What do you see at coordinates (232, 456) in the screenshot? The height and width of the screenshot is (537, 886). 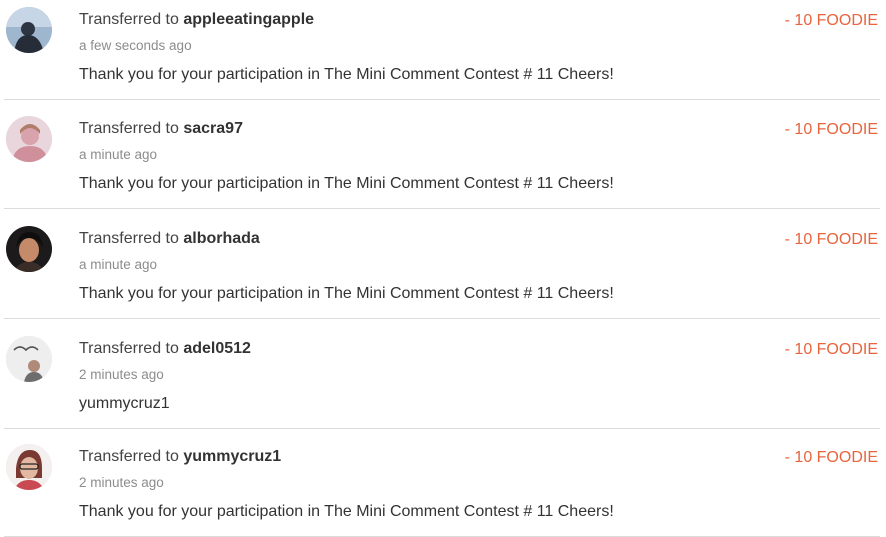 I see `recipient-link: yummycruz1` at bounding box center [232, 456].